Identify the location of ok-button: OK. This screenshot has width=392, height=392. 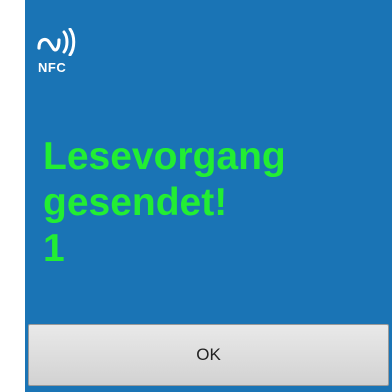
(208, 355).